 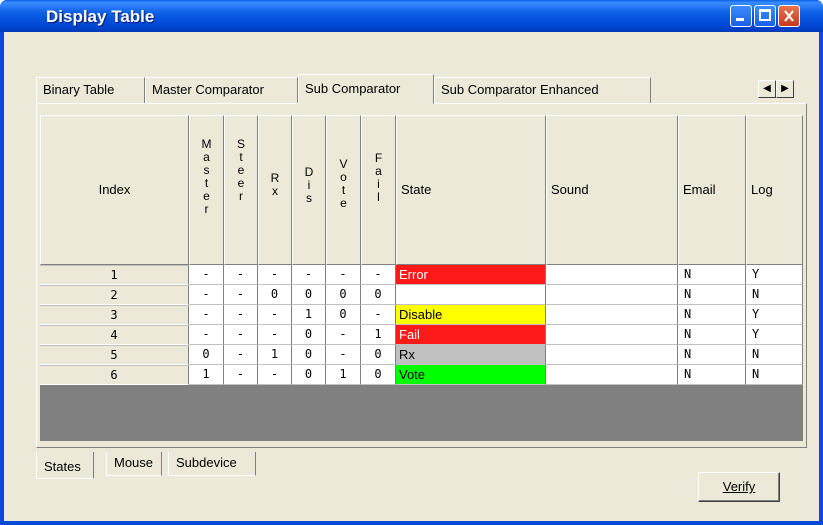 What do you see at coordinates (275, 185) in the screenshot?
I see `header-rx-label: Rx` at bounding box center [275, 185].